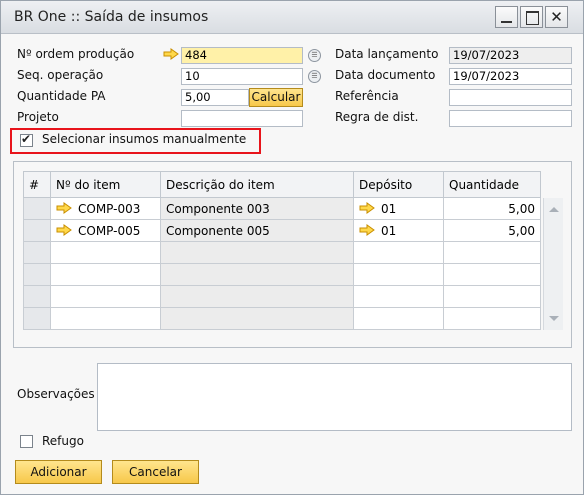 The height and width of the screenshot is (495, 584). Describe the element at coordinates (63, 441) in the screenshot. I see `refugo-label: Refugo` at that location.